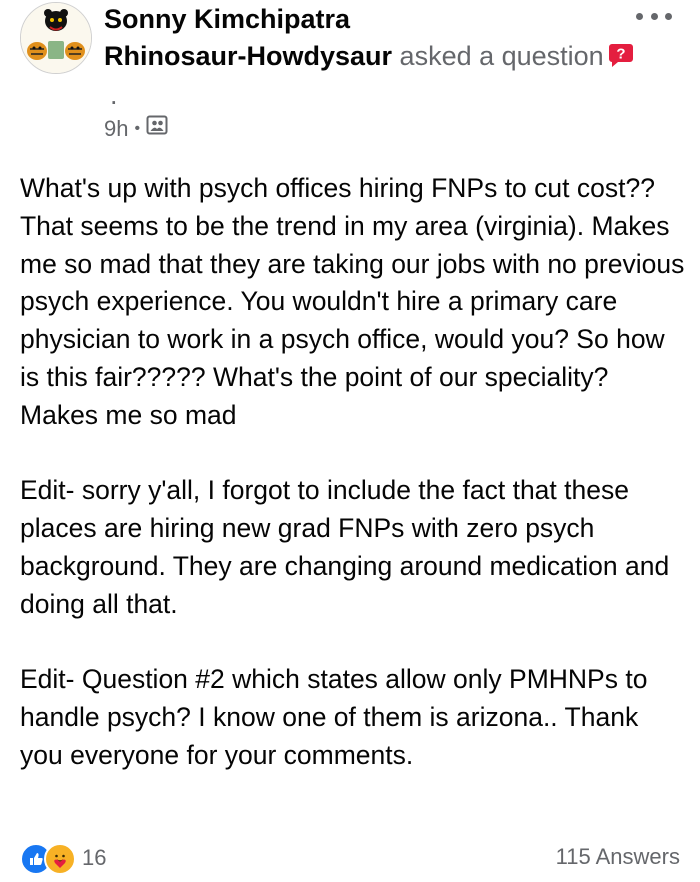 This screenshot has height=882, width=700. What do you see at coordinates (498, 56) in the screenshot?
I see `post-action-text: asked a question` at bounding box center [498, 56].